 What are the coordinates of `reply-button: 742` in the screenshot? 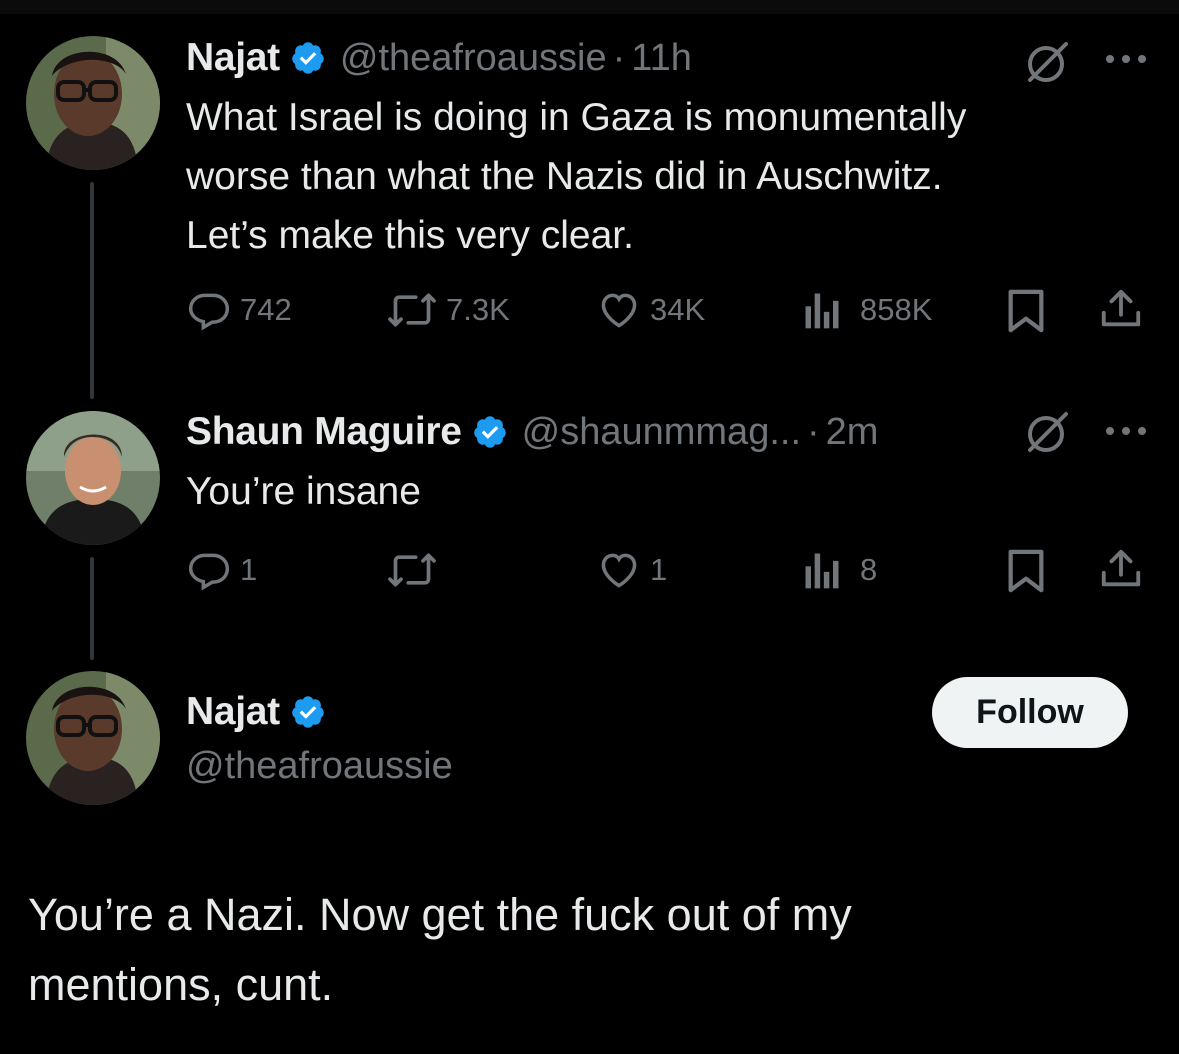 It's located at (239, 310).